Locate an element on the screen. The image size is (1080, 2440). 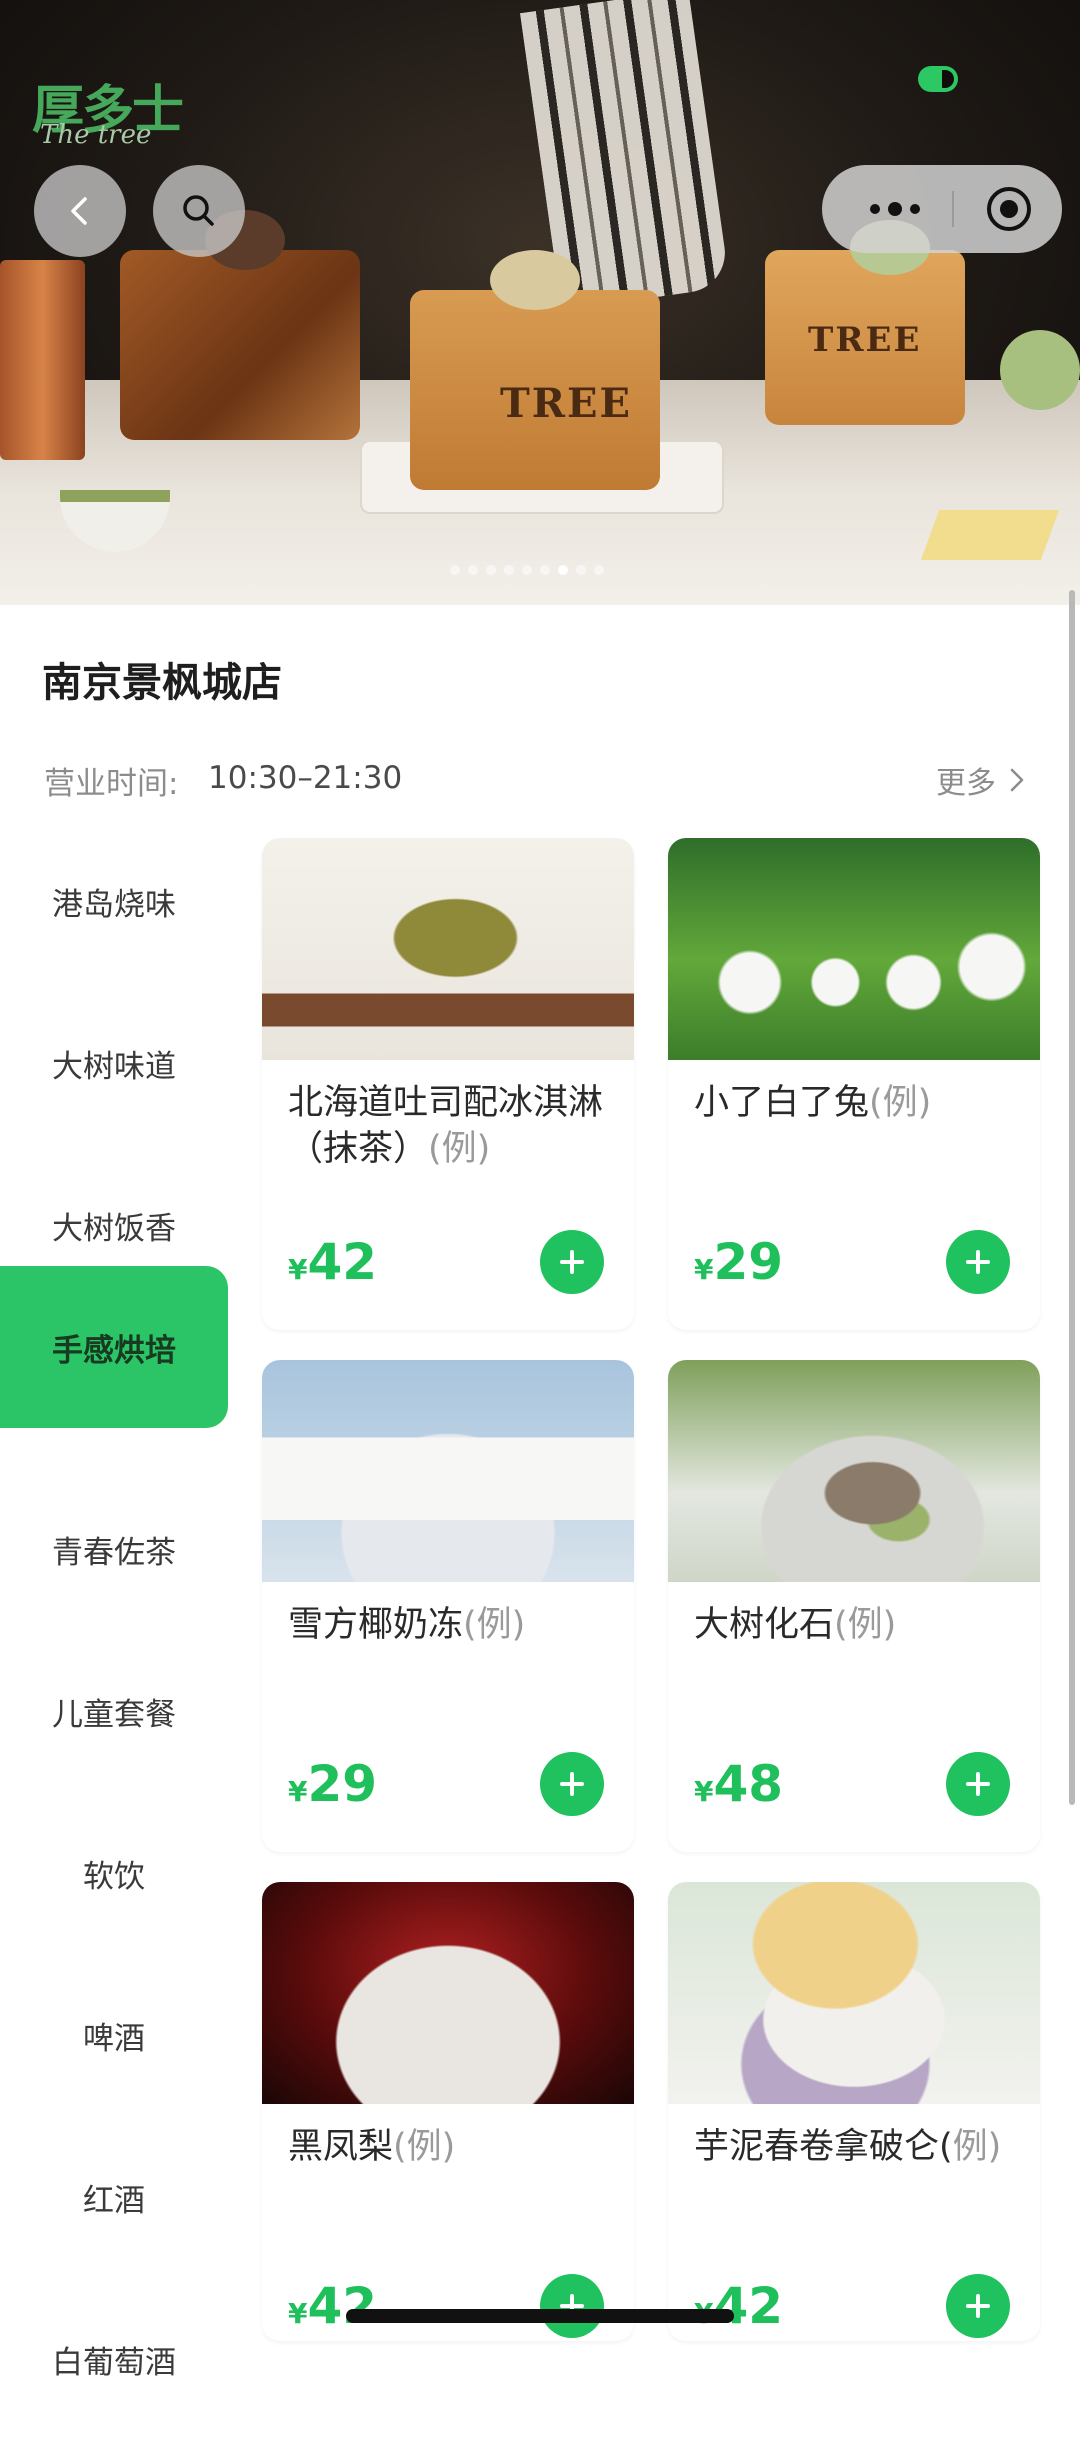
search-button is located at coordinates (199, 211).